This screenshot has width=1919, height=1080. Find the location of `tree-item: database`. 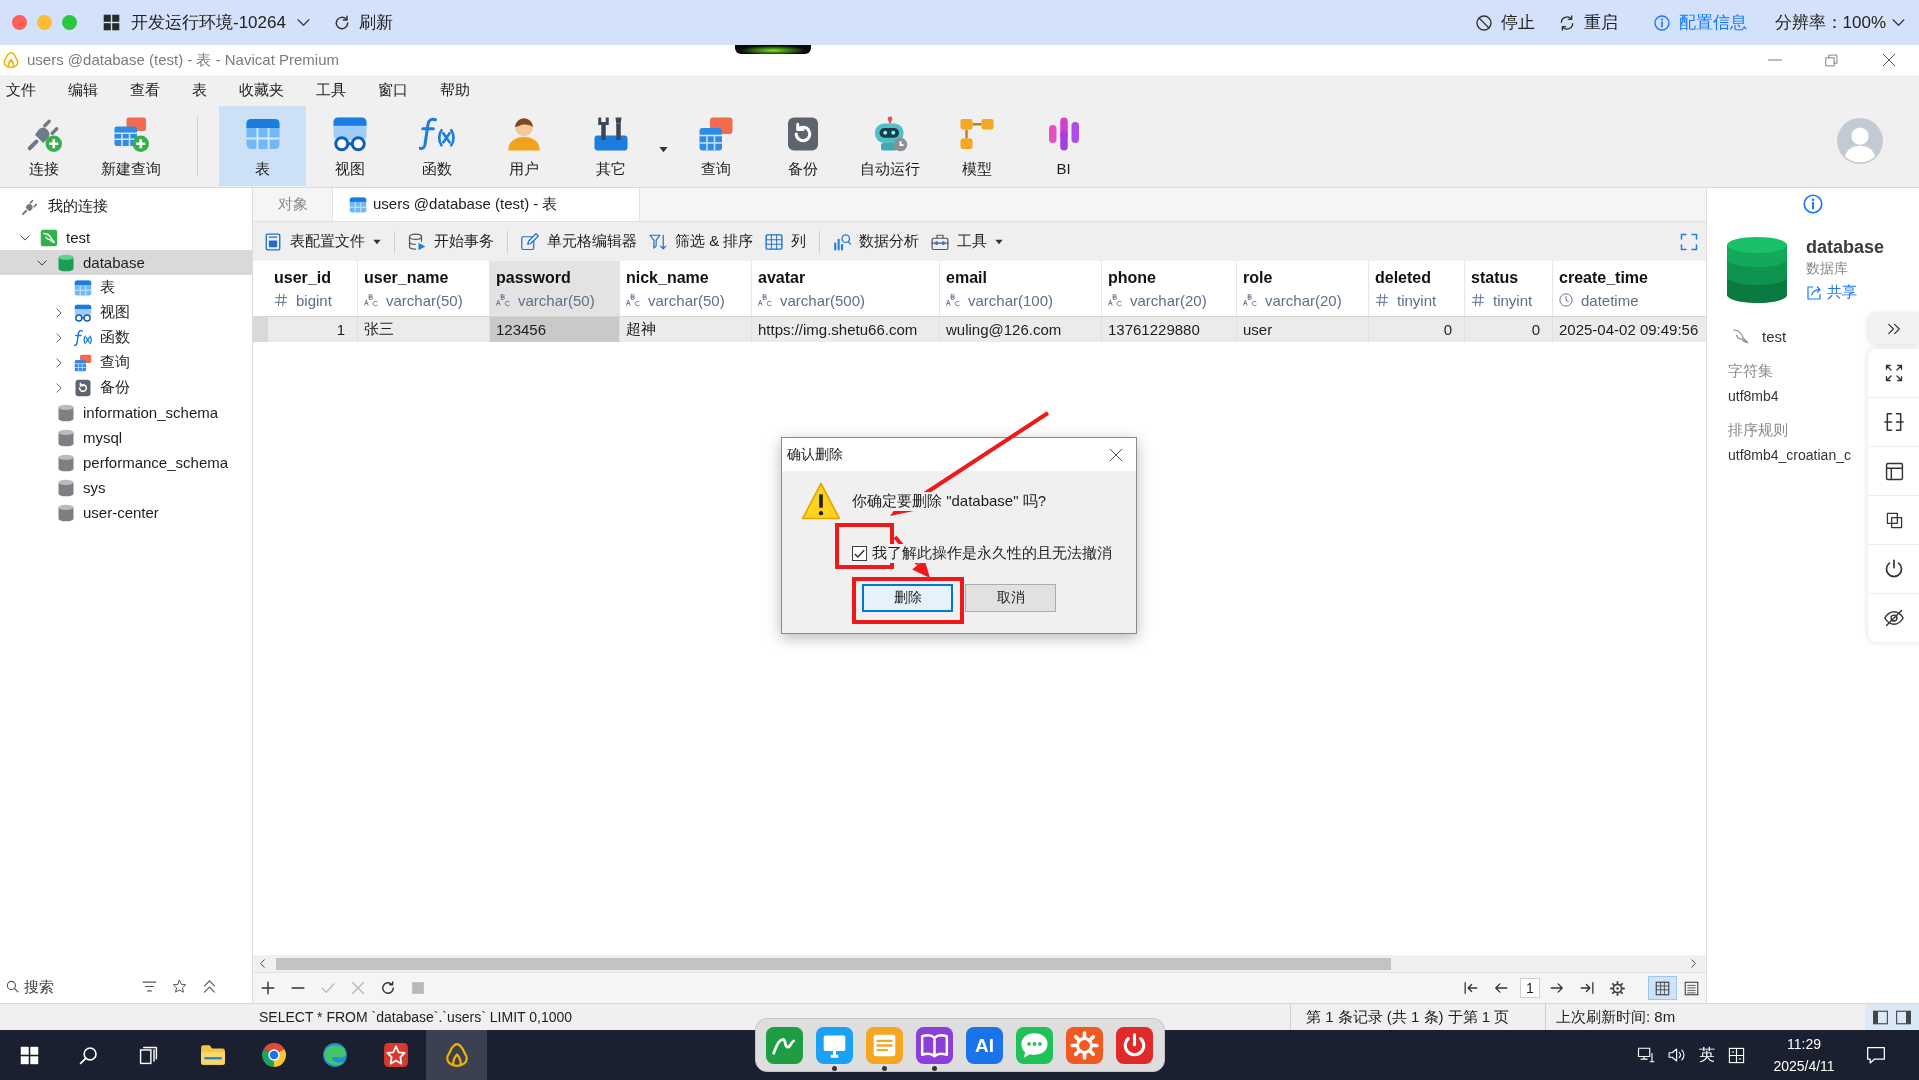

tree-item: database is located at coordinates (126, 262).